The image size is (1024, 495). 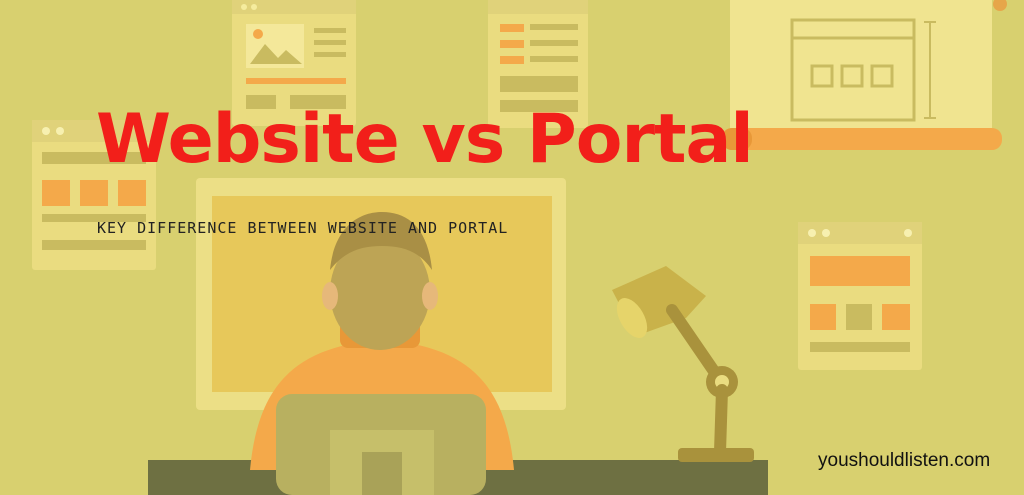 I want to click on page-title: Website vs Portal, so click(x=425, y=139).